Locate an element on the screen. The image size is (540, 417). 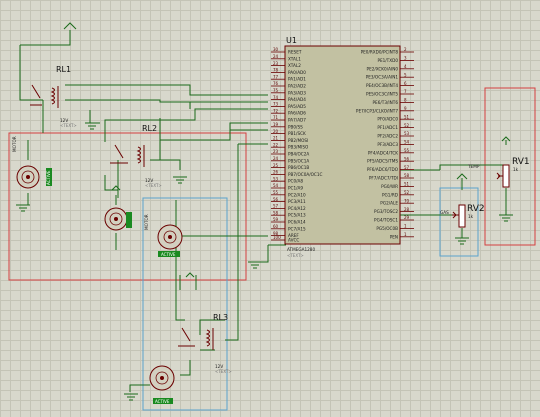
pin-number: 20 is located at coordinates (276, 131).